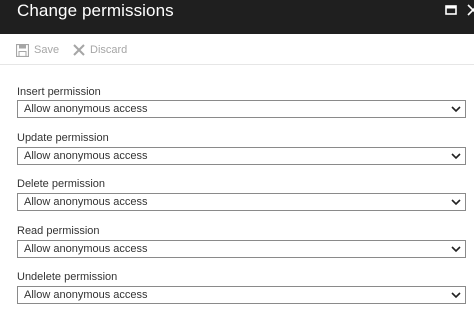 The width and height of the screenshot is (474, 316). I want to click on update-permission-dropdown: Allow anonymous access, so click(241, 156).